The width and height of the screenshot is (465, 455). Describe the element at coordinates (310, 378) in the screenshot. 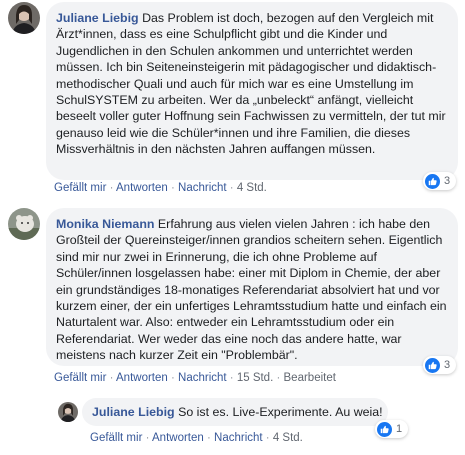

I see `edited-label: Bearbeitet` at that location.